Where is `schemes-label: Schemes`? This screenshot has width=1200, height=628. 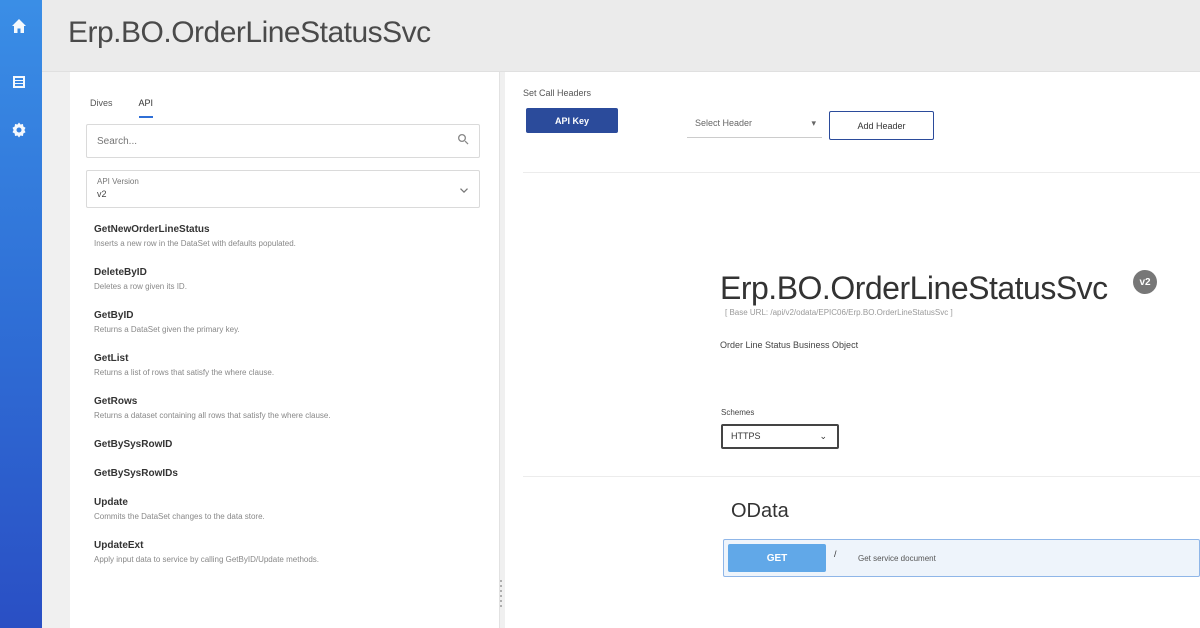
schemes-label: Schemes is located at coordinates (738, 412).